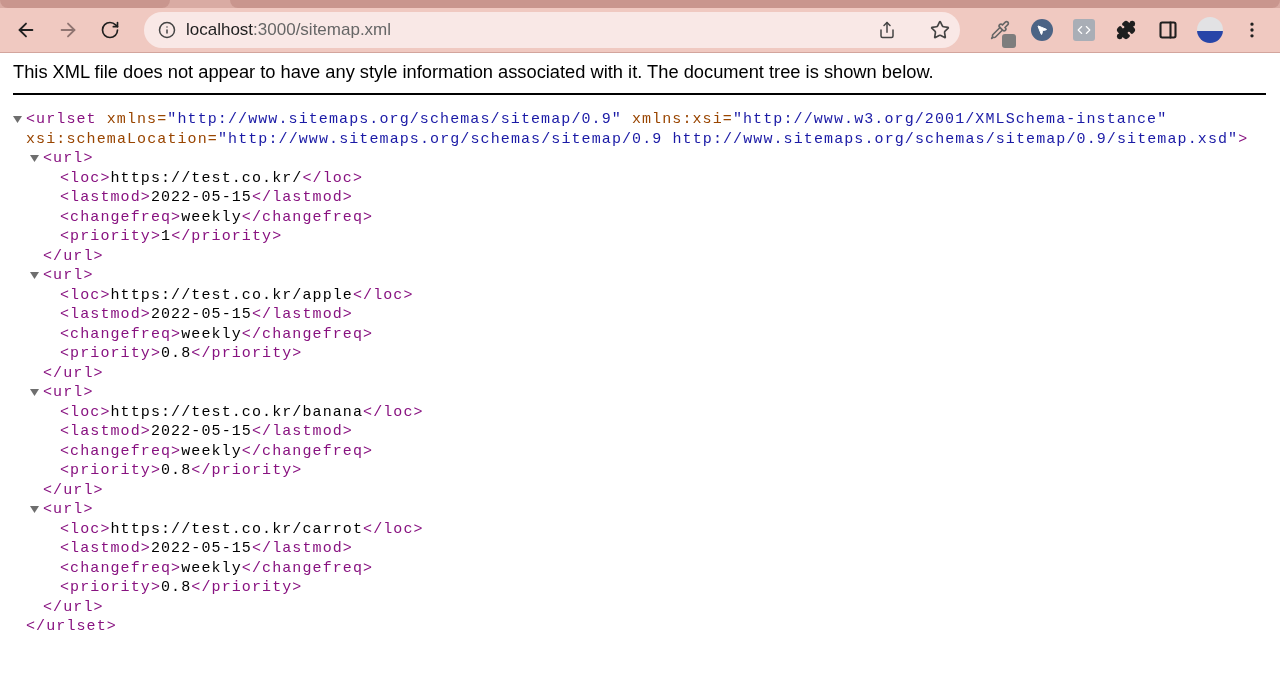 This screenshot has width=1280, height=677. I want to click on attribute-name: xmlns:xsi=, so click(682, 120).